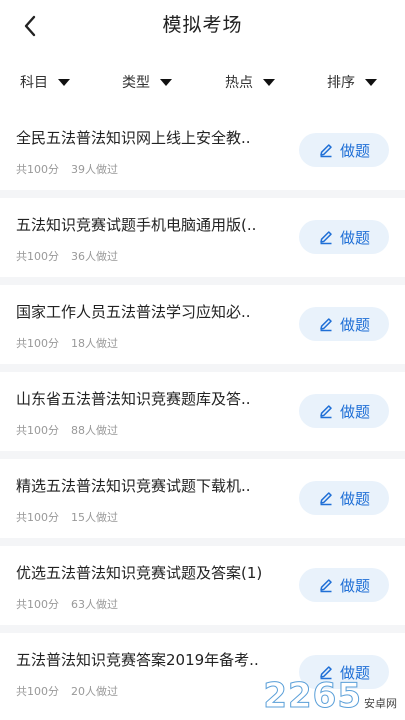 The height and width of the screenshot is (720, 405). Describe the element at coordinates (94, 343) in the screenshot. I see `exam-count: 18人做过` at that location.